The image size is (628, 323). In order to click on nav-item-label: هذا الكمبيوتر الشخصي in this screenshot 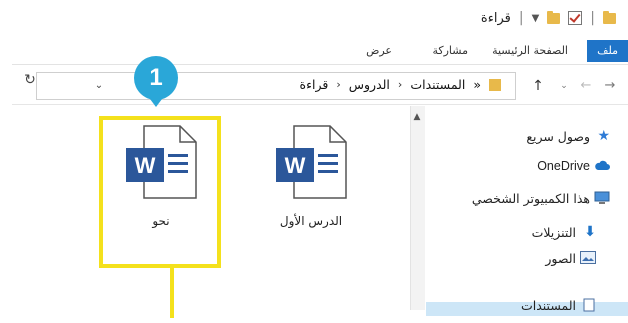, I will do `click(530, 198)`.